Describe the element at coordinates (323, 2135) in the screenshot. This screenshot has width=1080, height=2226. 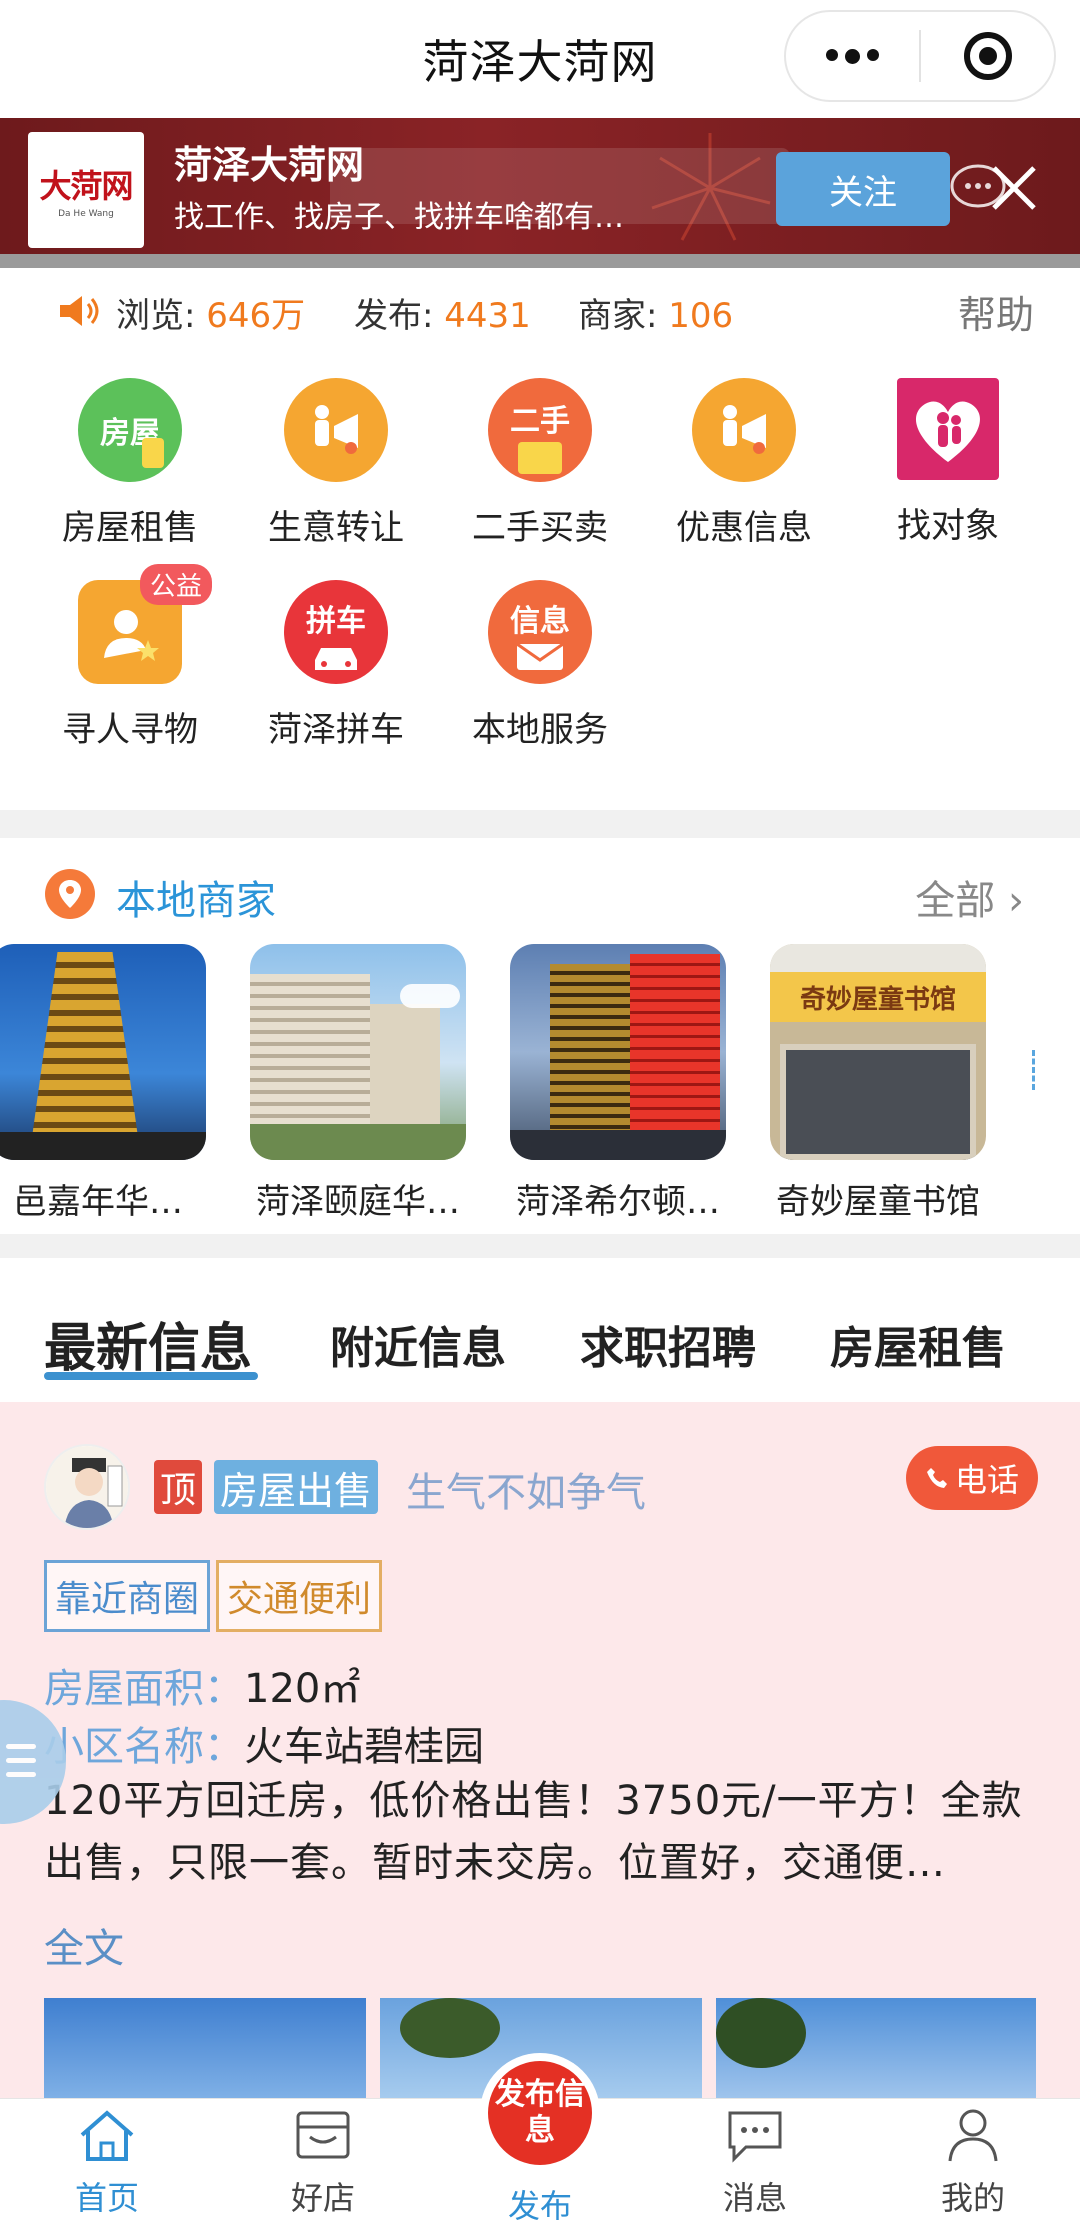
I see `shop-icon` at that location.